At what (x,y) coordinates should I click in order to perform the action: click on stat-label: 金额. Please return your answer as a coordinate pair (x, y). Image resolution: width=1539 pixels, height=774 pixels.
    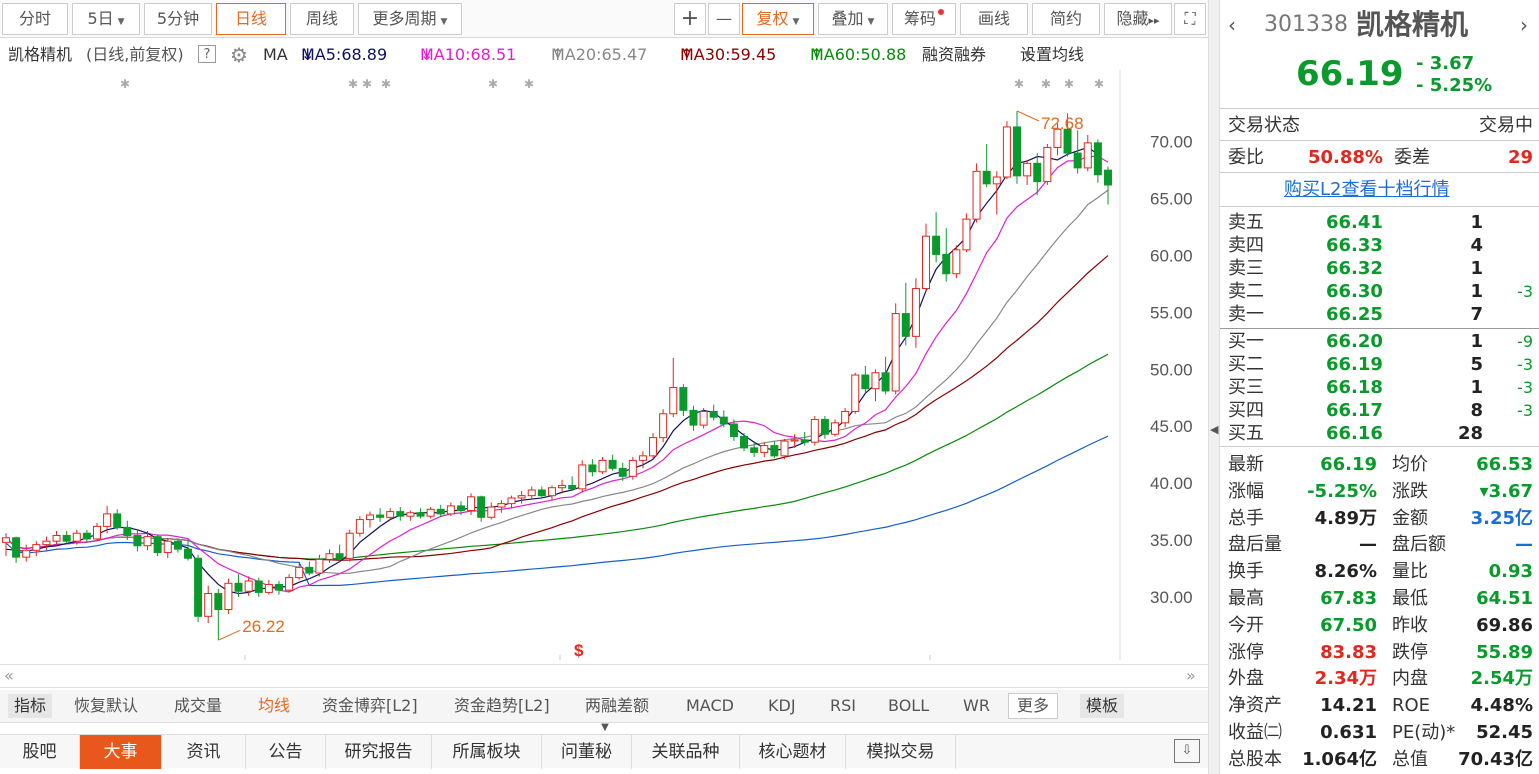
    Looking at the image, I should click on (1410, 518).